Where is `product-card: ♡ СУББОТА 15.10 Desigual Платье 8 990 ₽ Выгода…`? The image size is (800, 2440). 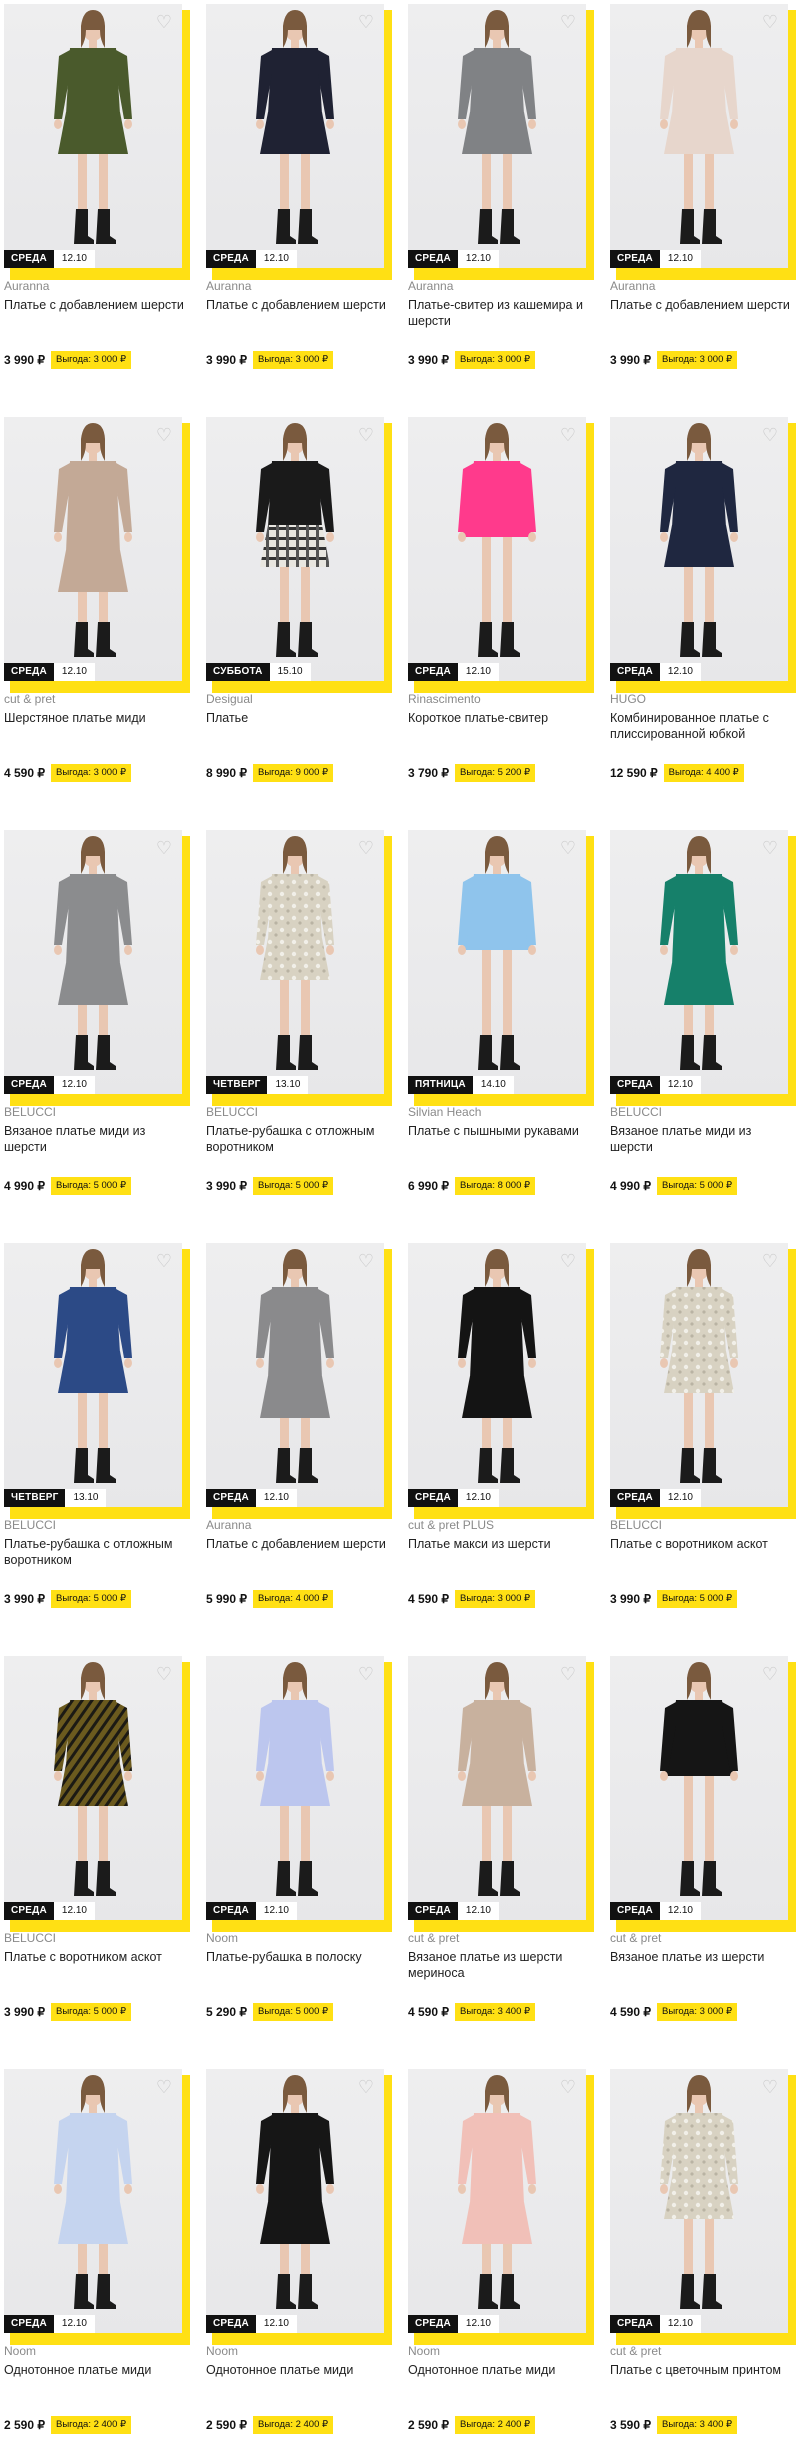
product-card: ♡ СУББОТА 15.10 Desigual Платье 8 990 ₽ Выгода… is located at coordinates (297, 618).